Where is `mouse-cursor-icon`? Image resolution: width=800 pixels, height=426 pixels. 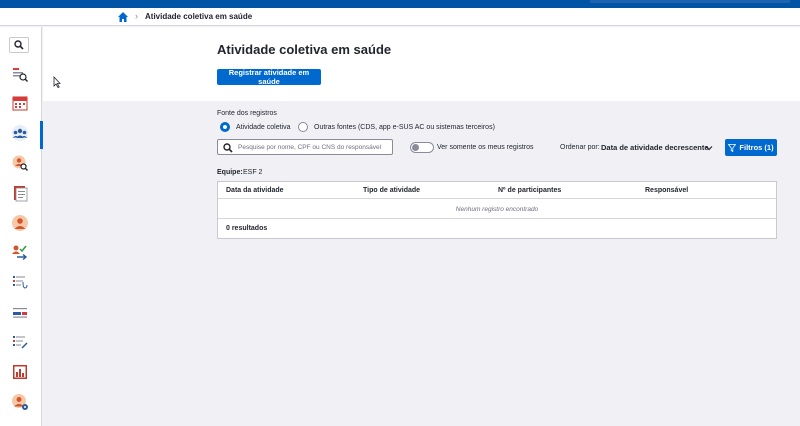 mouse-cursor-icon is located at coordinates (57, 82).